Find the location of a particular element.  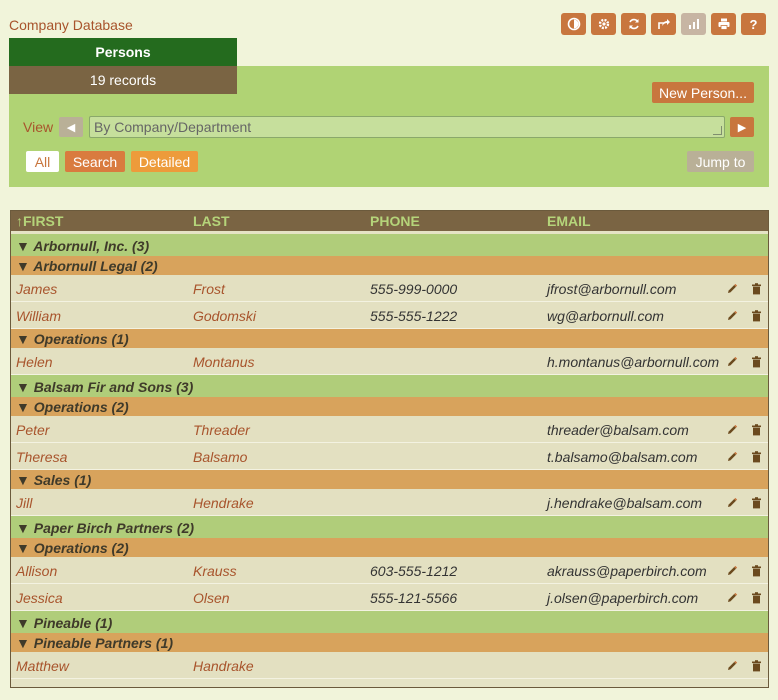

cell-last: Threader is located at coordinates (221, 430).